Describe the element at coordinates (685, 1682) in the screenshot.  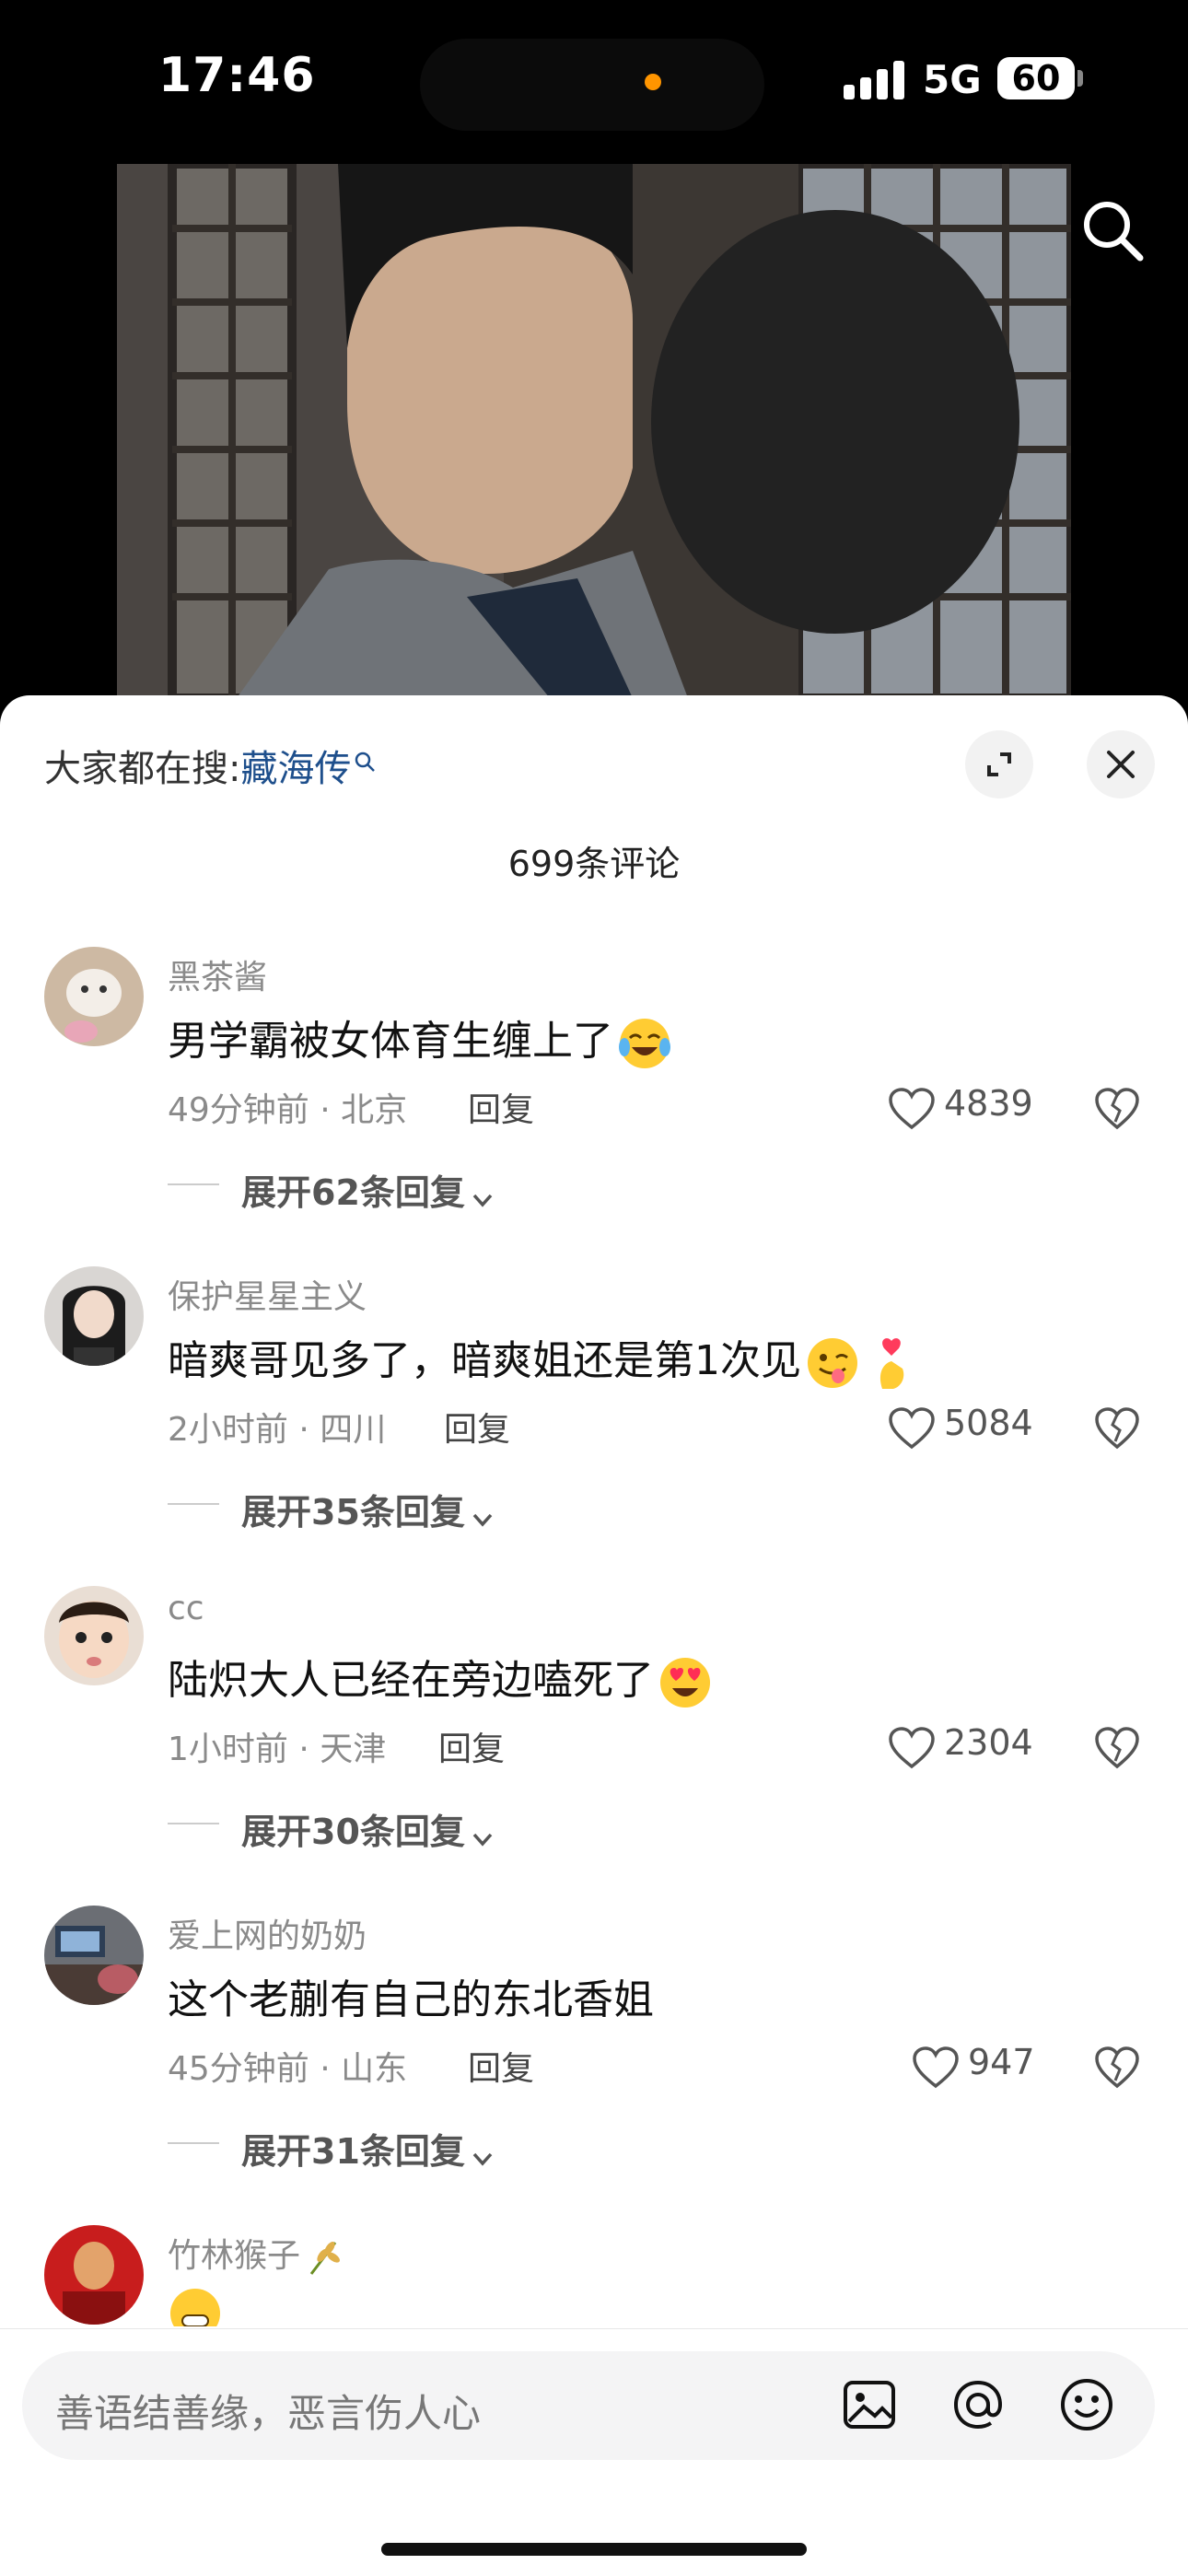
I see `heart-eyes-emoji` at that location.